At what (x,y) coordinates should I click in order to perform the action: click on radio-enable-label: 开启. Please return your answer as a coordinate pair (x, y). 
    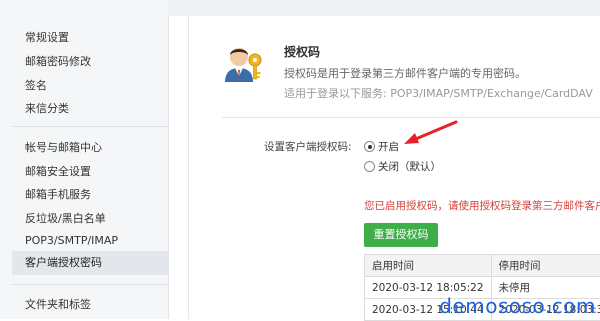
    Looking at the image, I should click on (388, 146).